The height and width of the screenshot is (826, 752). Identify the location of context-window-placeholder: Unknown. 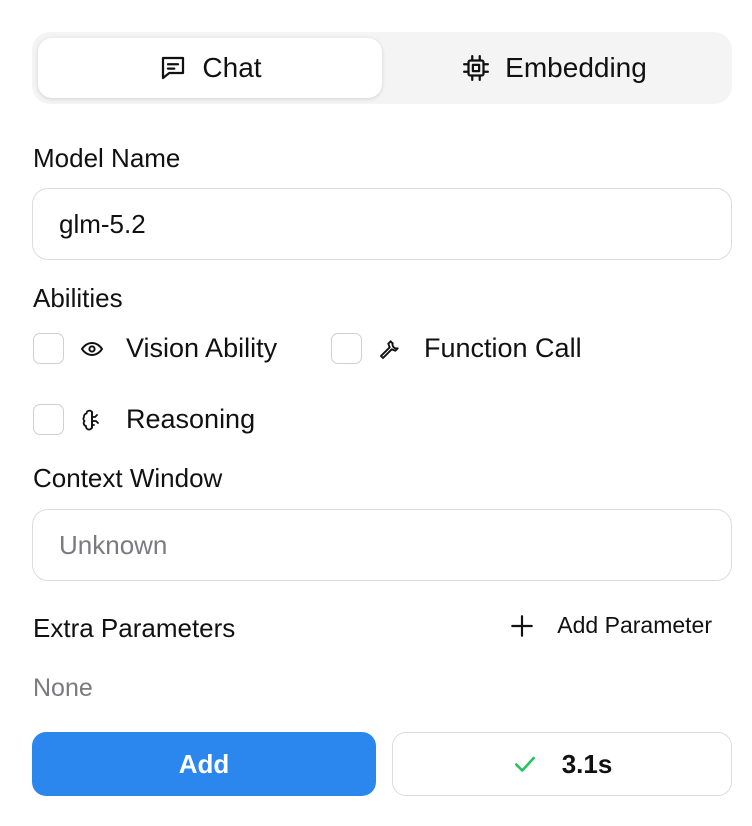
(113, 544).